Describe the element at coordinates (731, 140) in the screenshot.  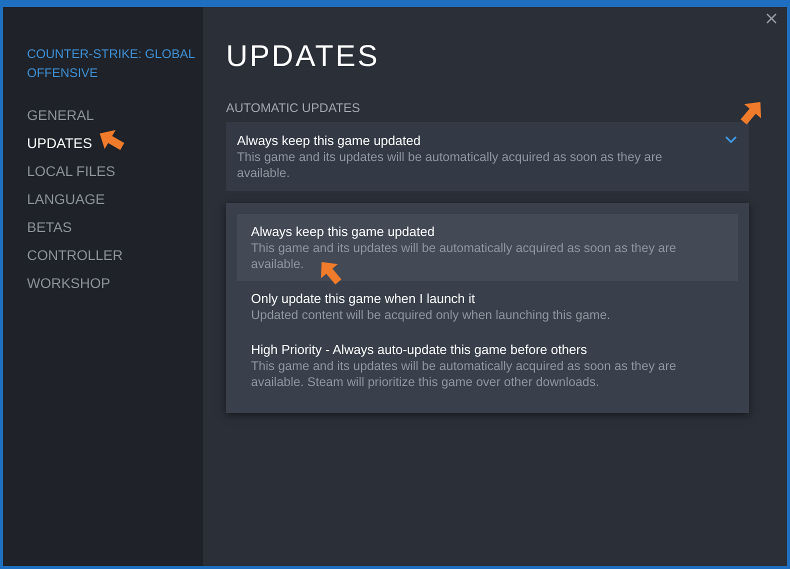
I see `chevron-icon` at that location.